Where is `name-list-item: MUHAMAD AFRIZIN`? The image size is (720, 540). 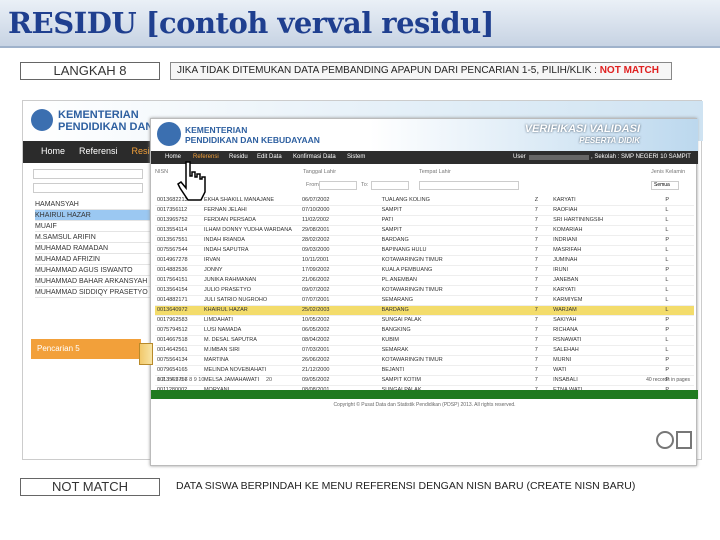 name-list-item: MUHAMAD AFRIZIN is located at coordinates (94, 259).